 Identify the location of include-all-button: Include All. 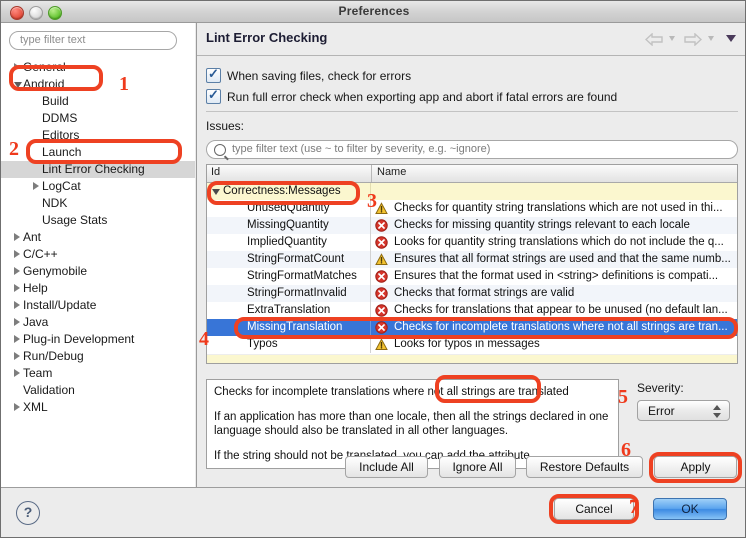
(386, 467).